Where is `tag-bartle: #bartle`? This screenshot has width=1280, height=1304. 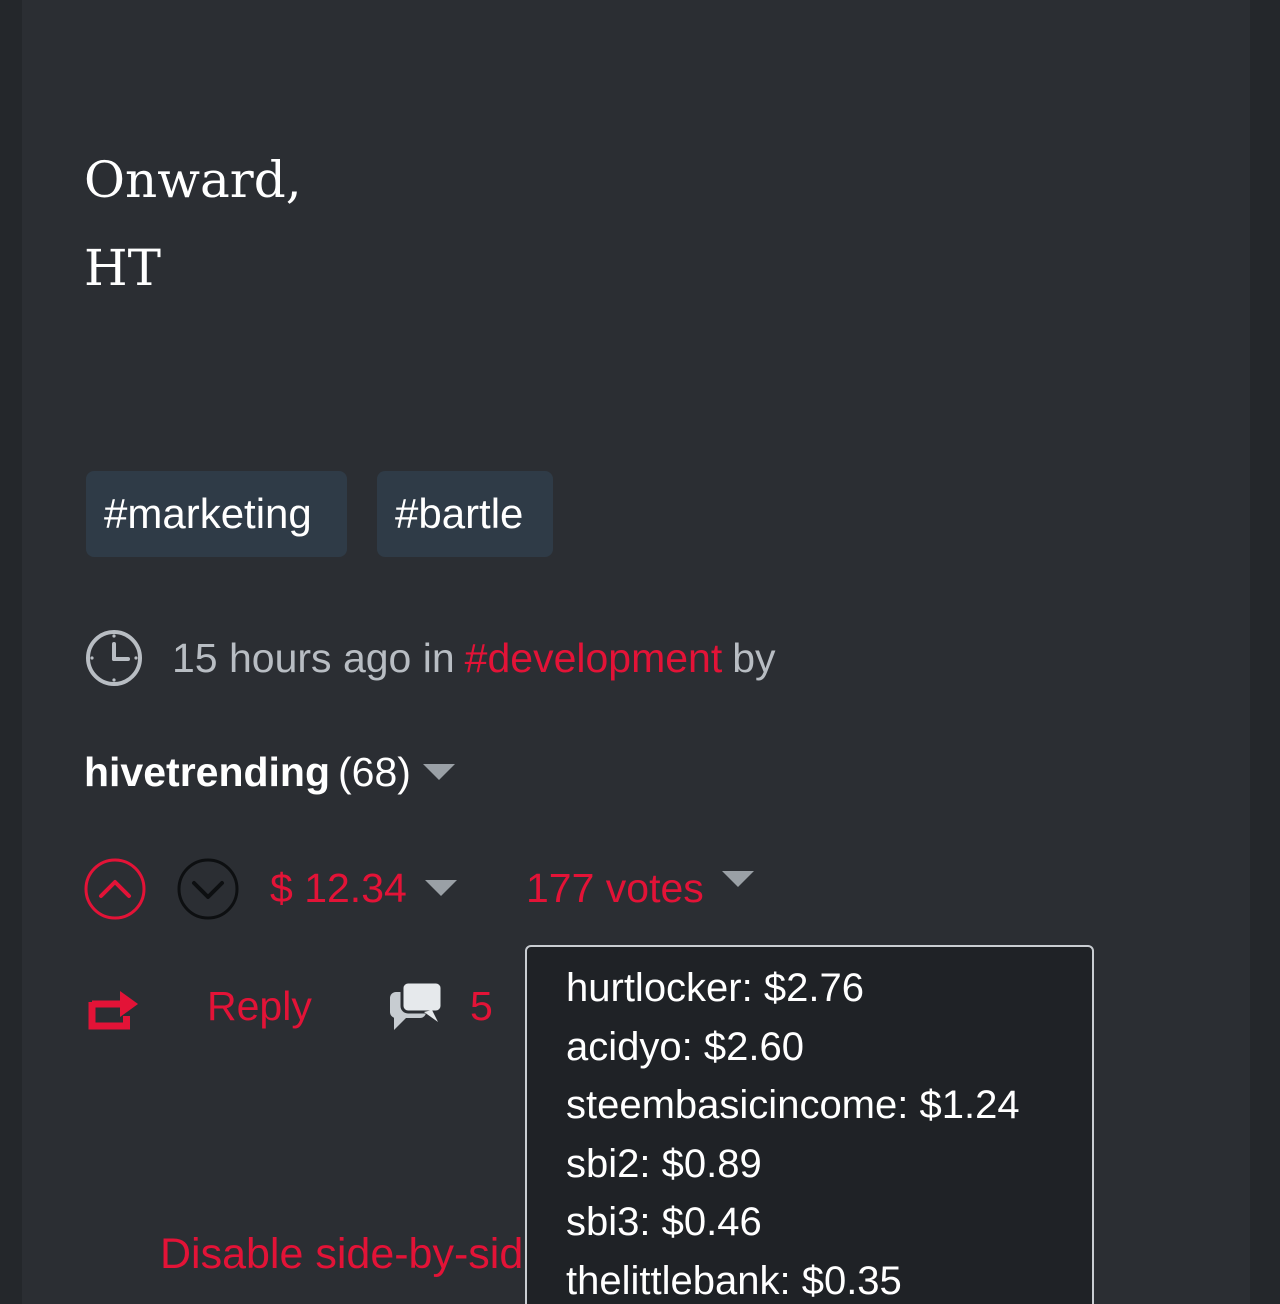 tag-bartle: #bartle is located at coordinates (465, 514).